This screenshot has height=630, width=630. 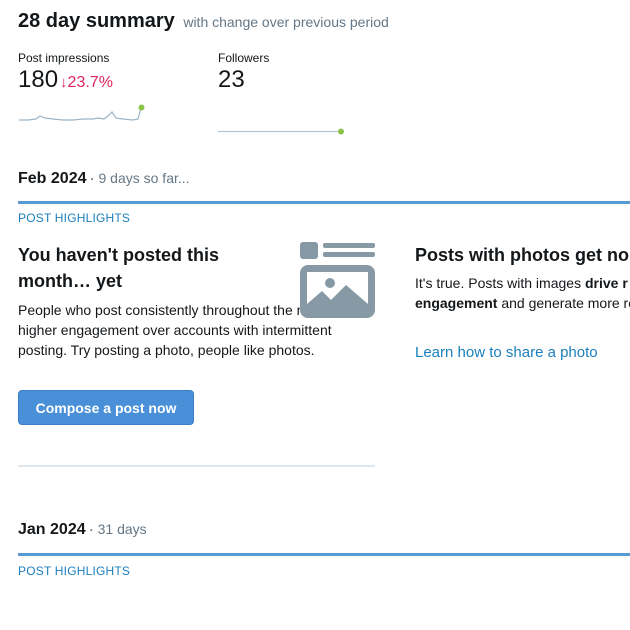 I want to click on followers-sparkline-endpoint, so click(x=341, y=131).